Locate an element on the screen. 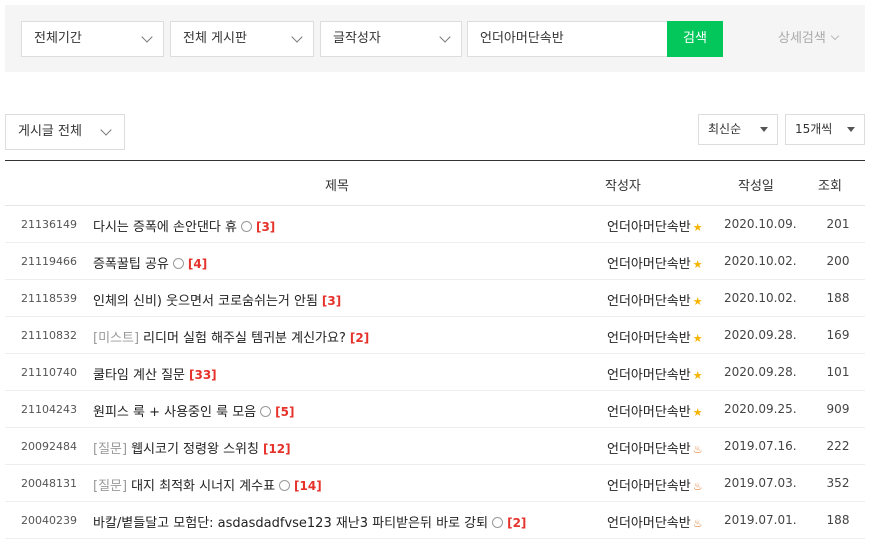 This screenshot has width=877, height=553. comment-count: [33] is located at coordinates (203, 375).